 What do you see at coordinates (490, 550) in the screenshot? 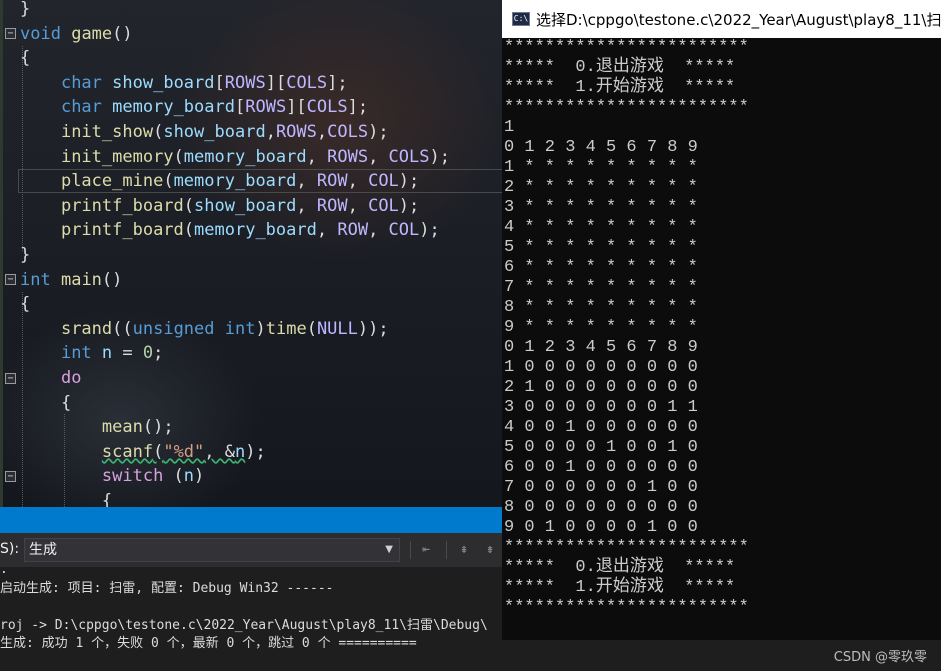
I see `go-to-next-icon: ⇟` at bounding box center [490, 550].